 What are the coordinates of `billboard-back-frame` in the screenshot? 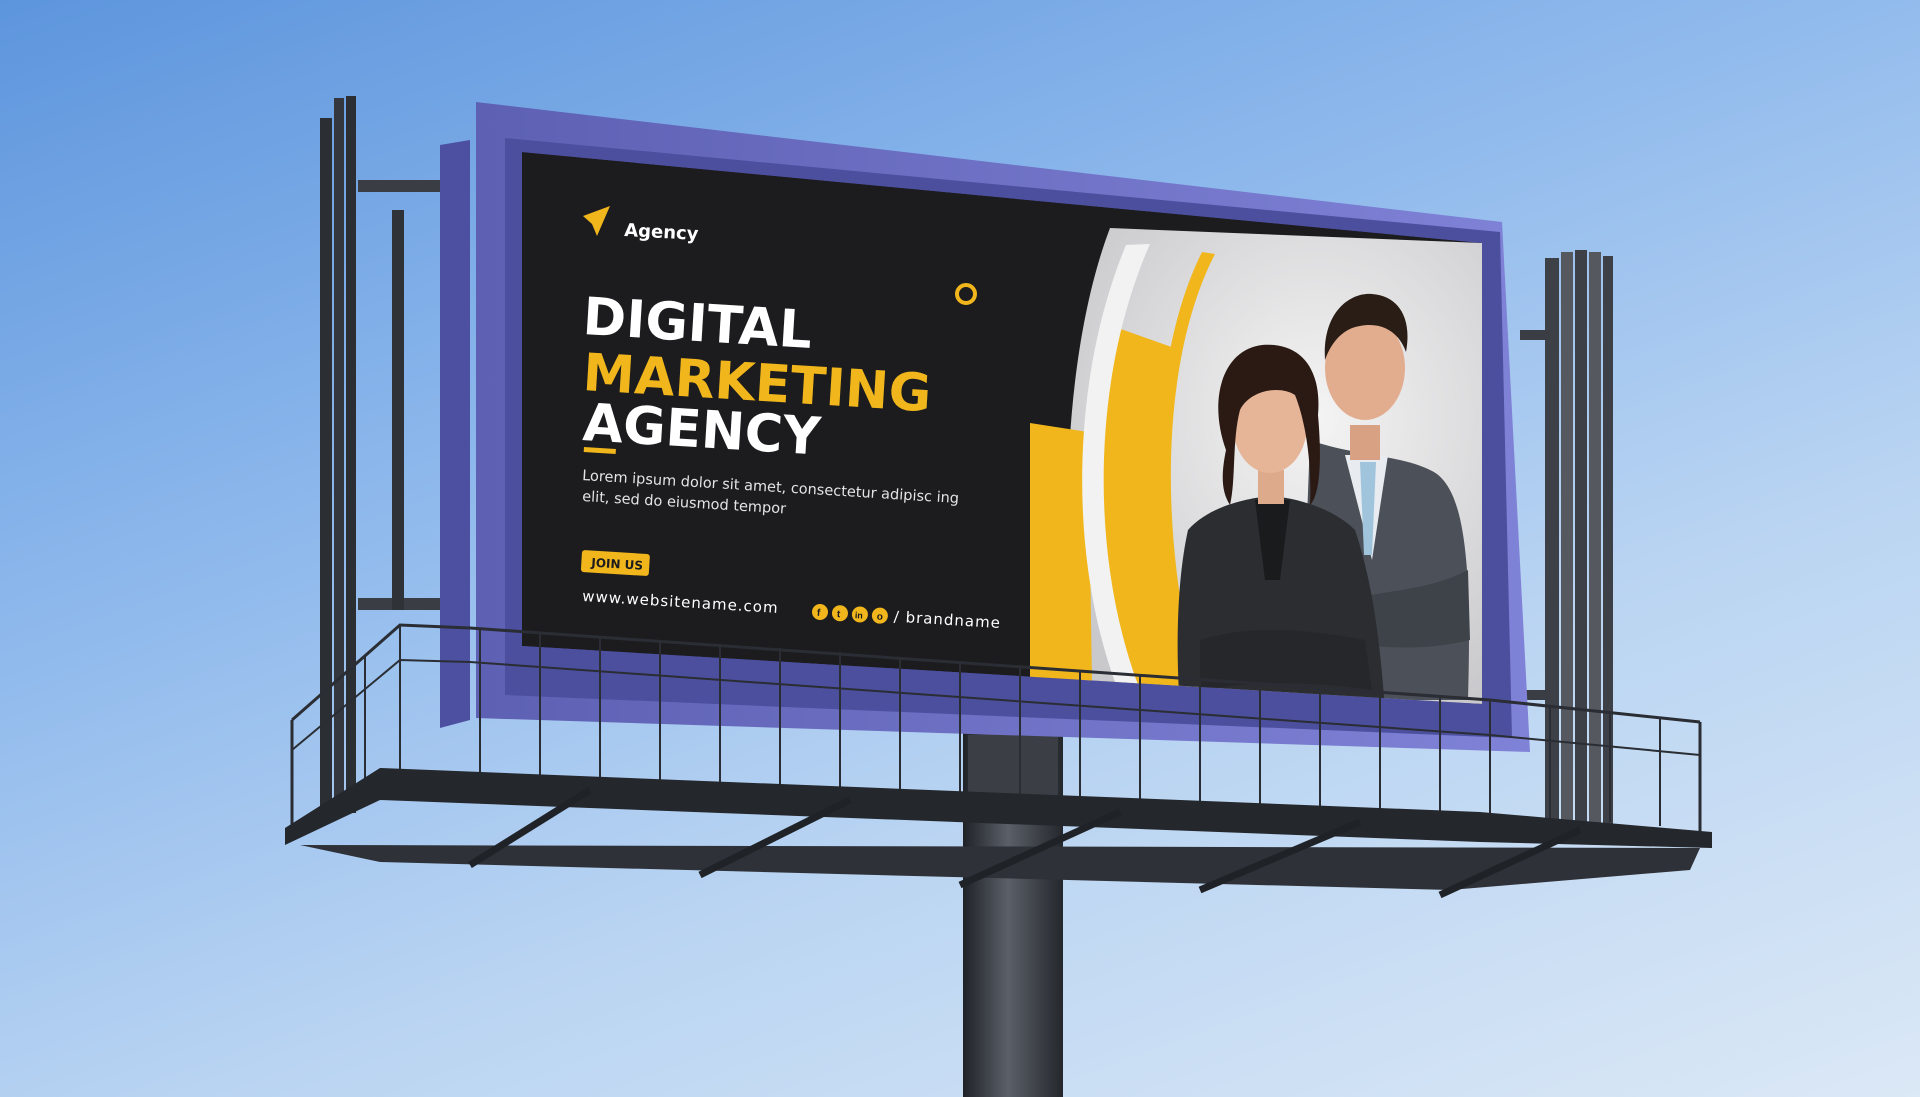 It's located at (455, 434).